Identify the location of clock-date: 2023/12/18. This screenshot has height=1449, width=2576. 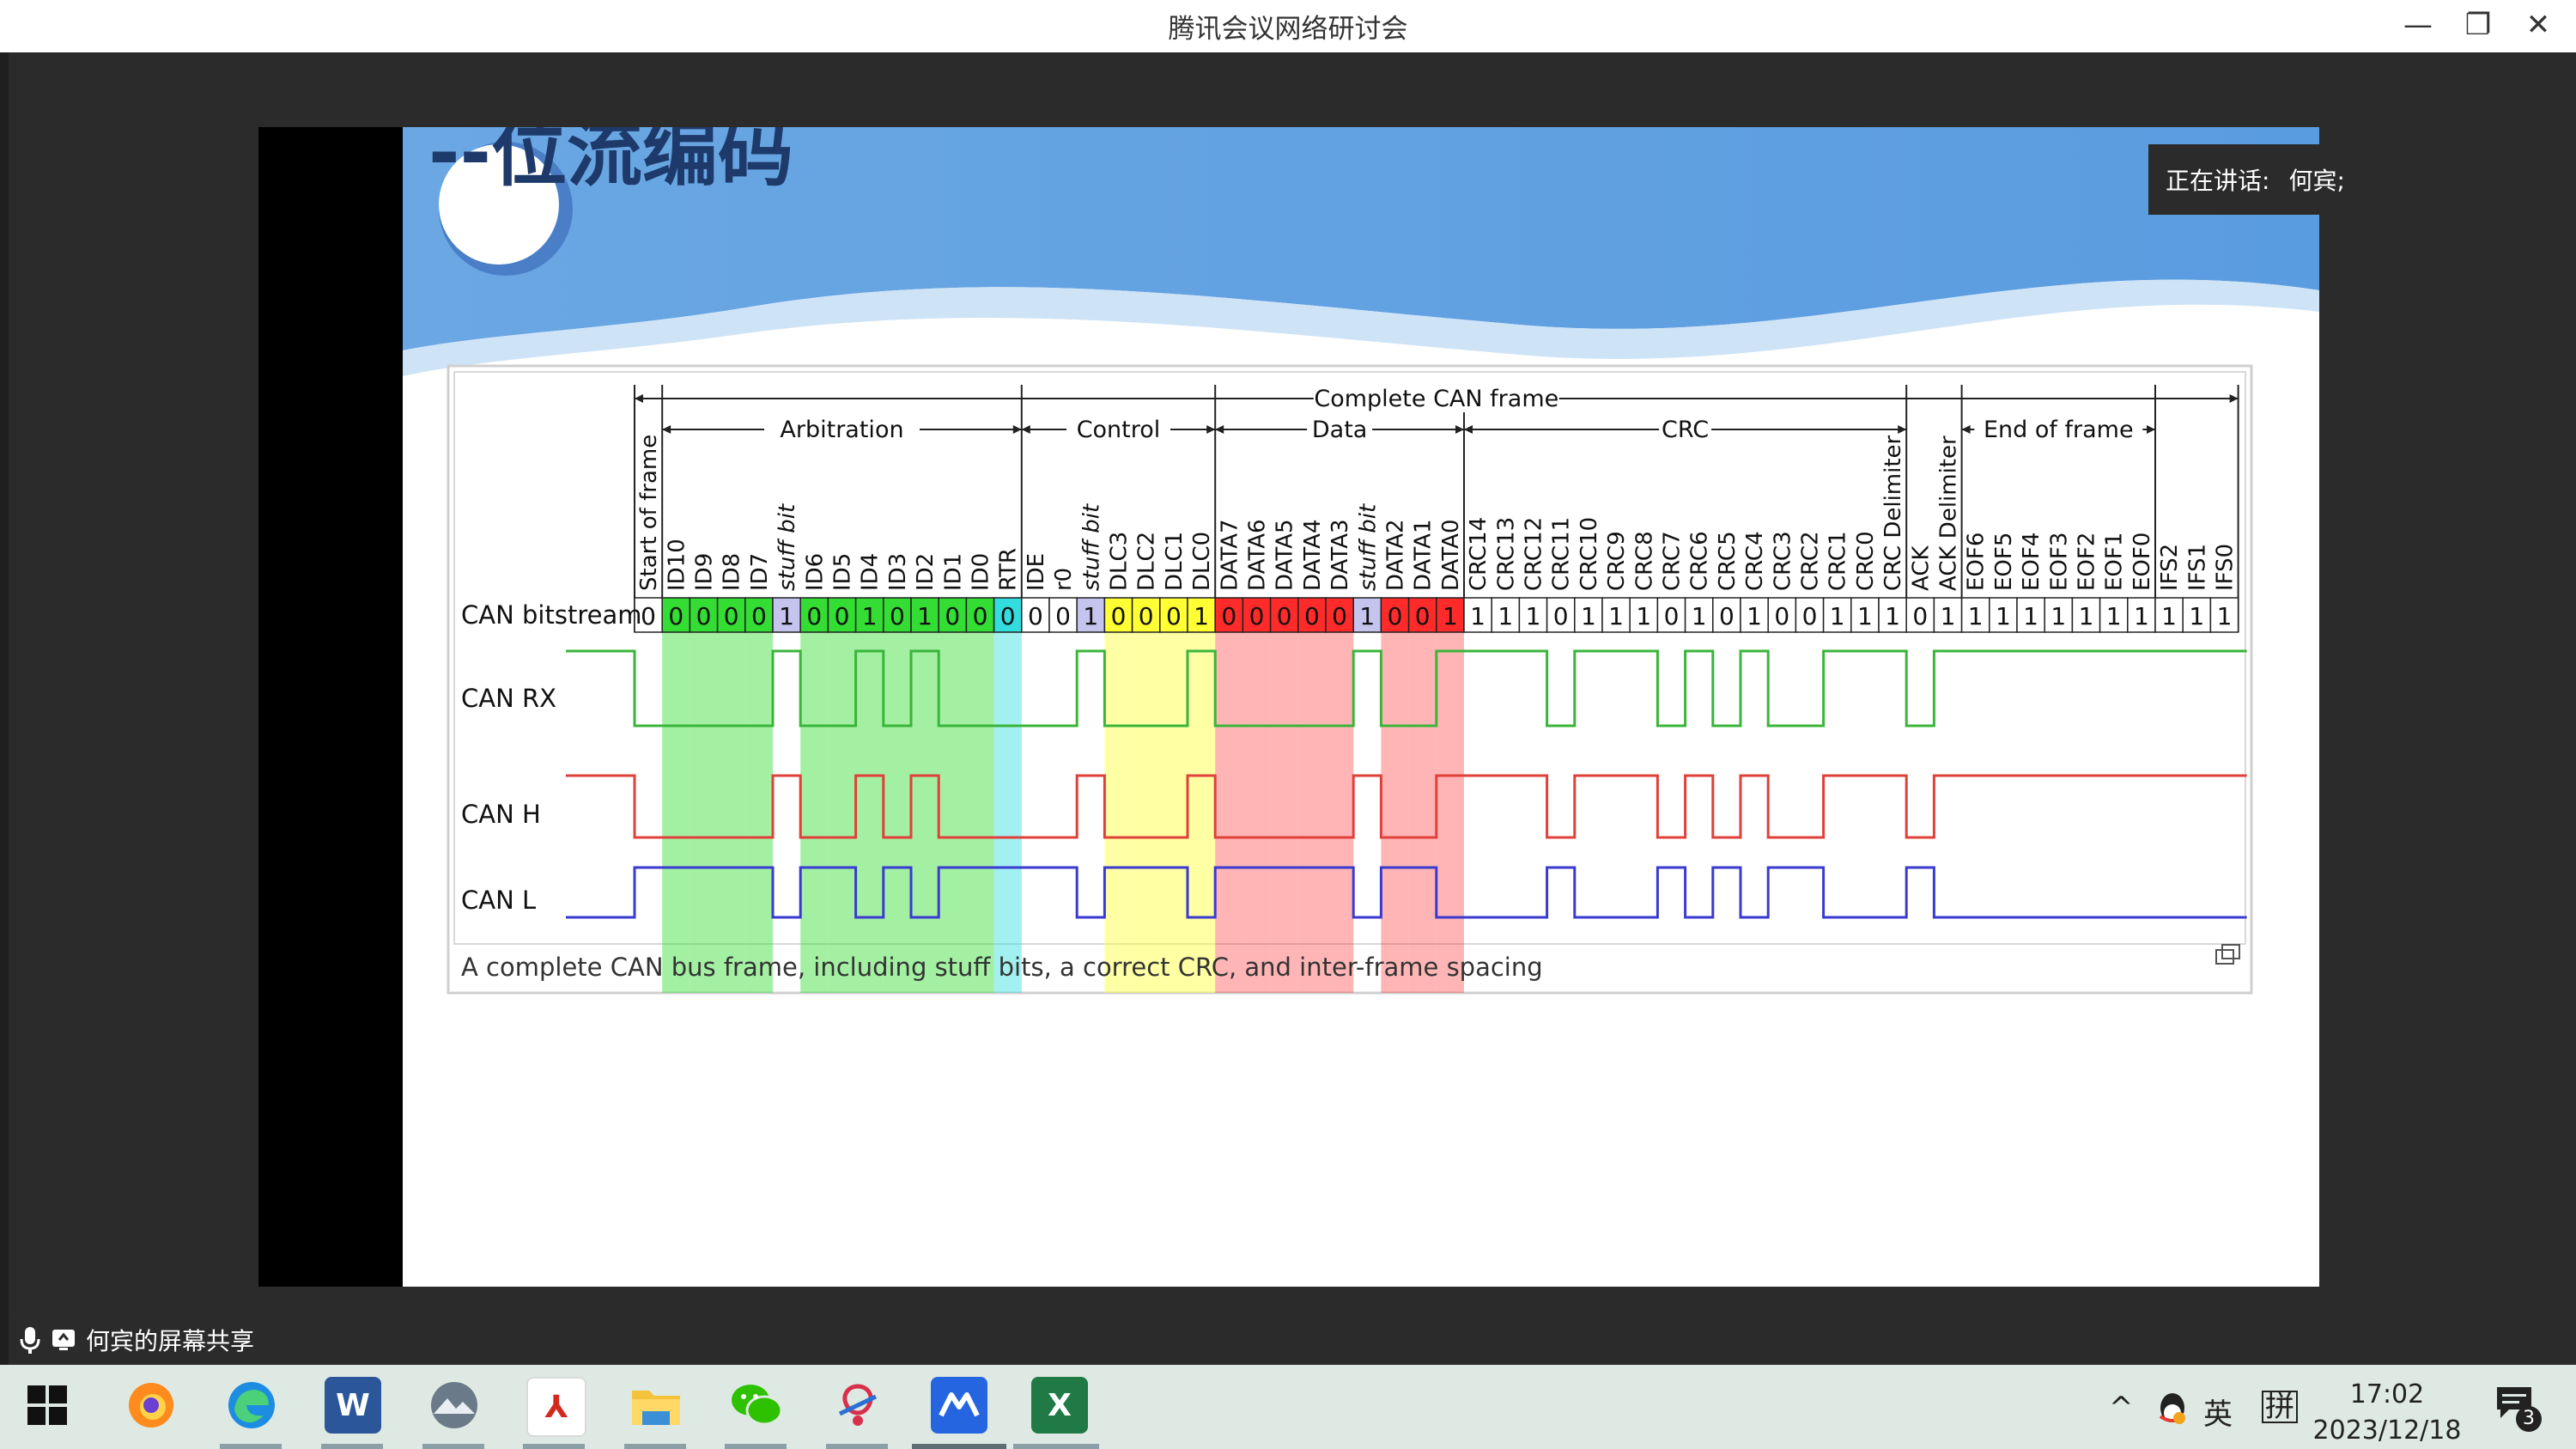
(2387, 1431).